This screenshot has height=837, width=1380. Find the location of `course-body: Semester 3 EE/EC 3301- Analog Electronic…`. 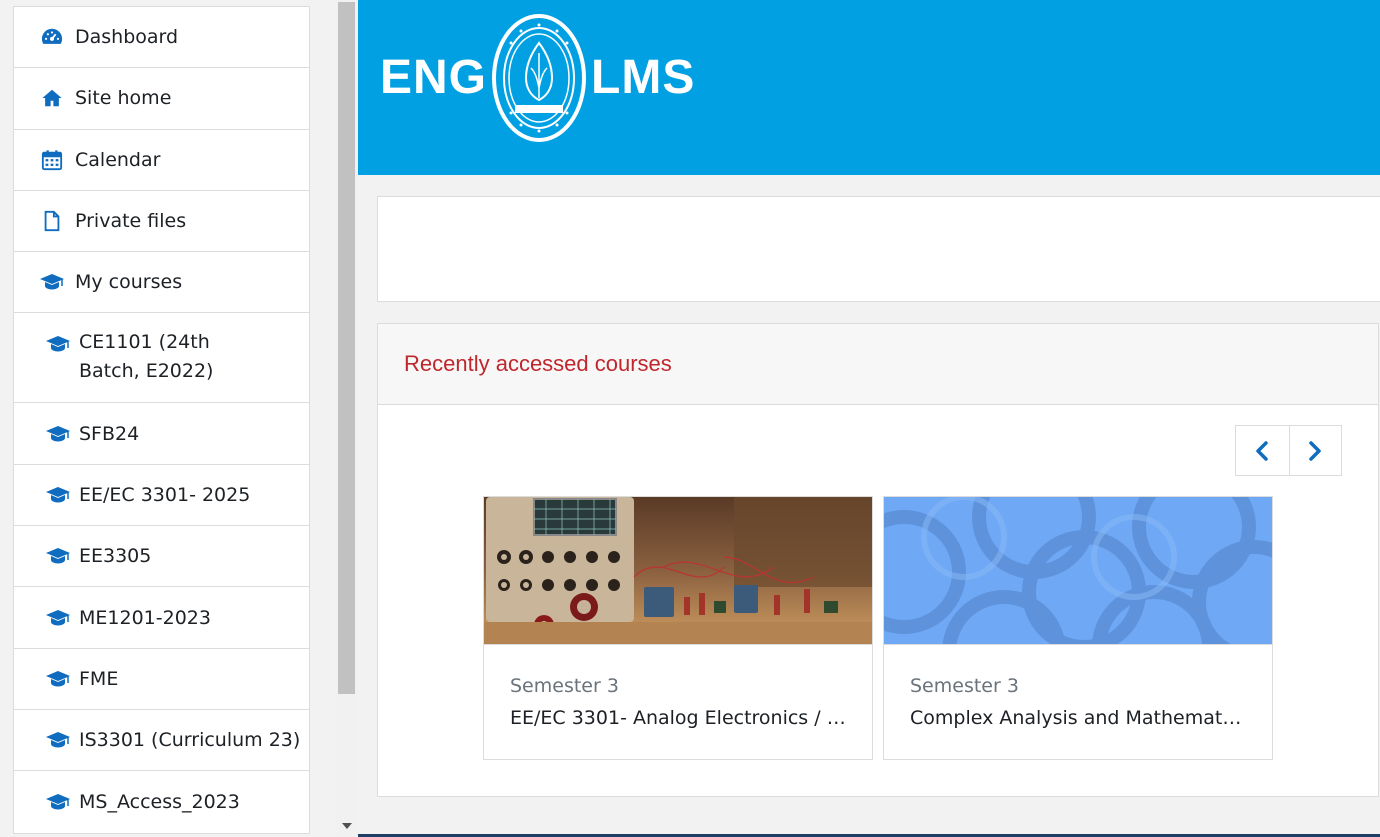

course-body: Semester 3 EE/EC 3301- Analog Electronic… is located at coordinates (678, 686).